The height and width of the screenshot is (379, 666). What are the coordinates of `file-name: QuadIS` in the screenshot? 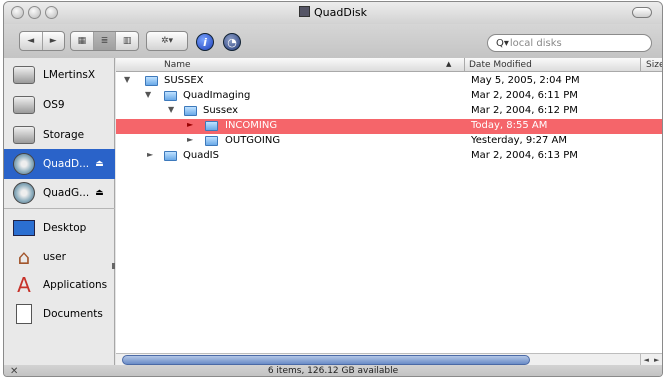 It's located at (201, 155).